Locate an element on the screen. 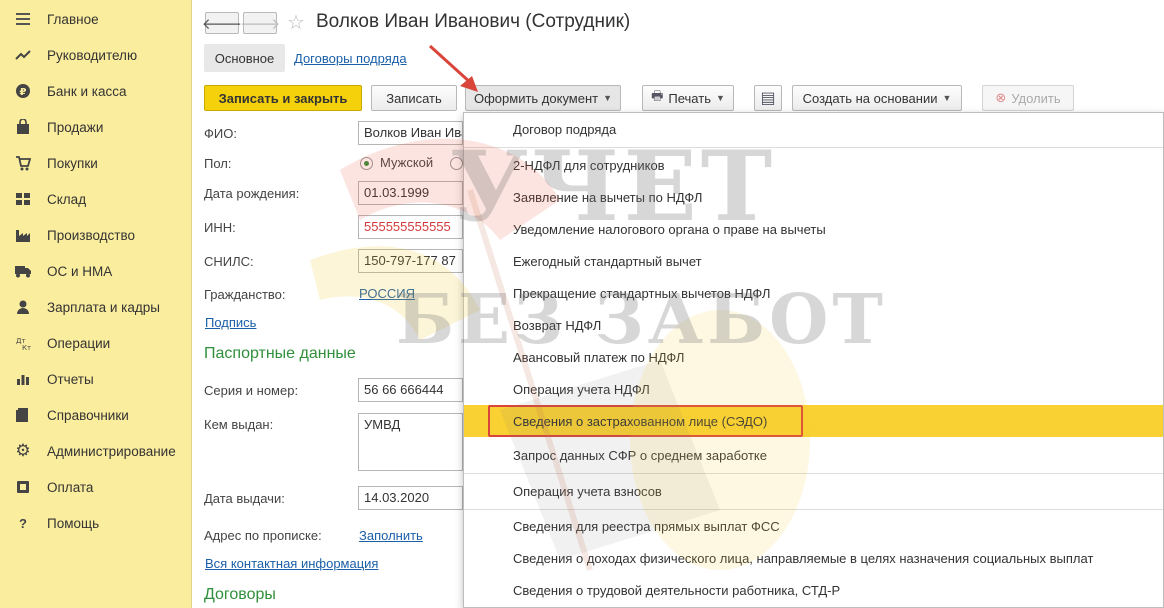 The width and height of the screenshot is (1164, 608). menu-item-contract: Договор подряда is located at coordinates (813, 129).